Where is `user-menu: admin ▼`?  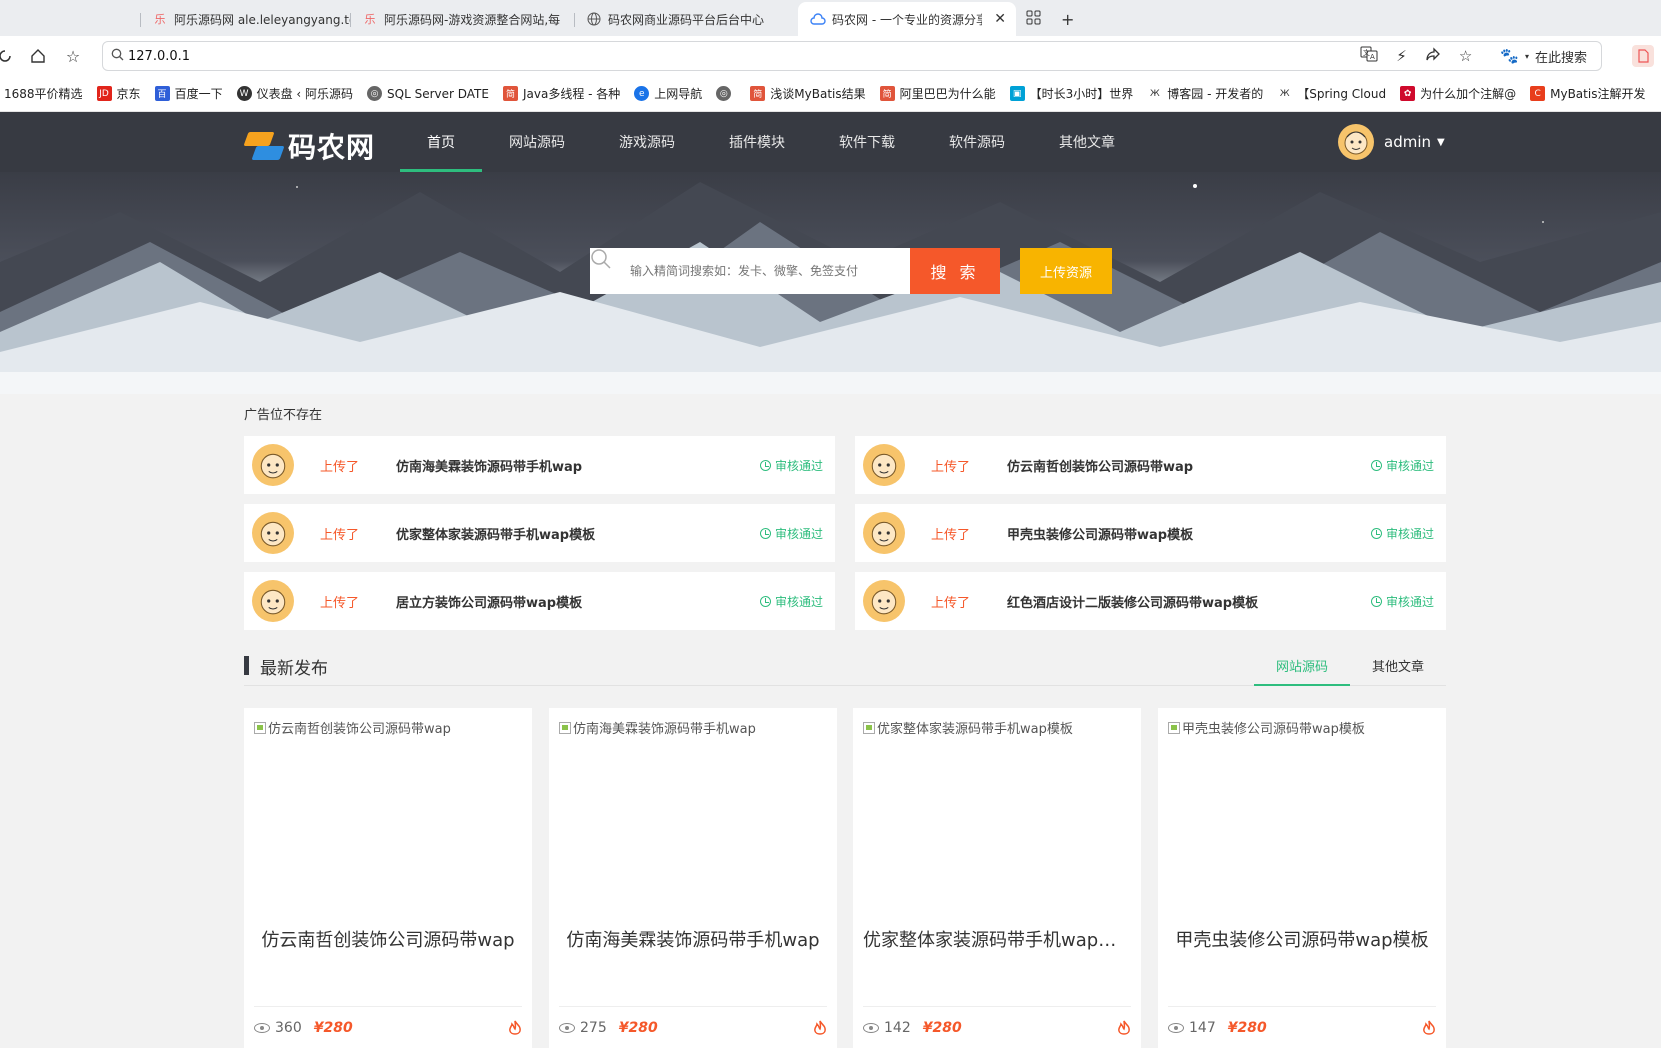 user-menu: admin ▼ is located at coordinates (1391, 142).